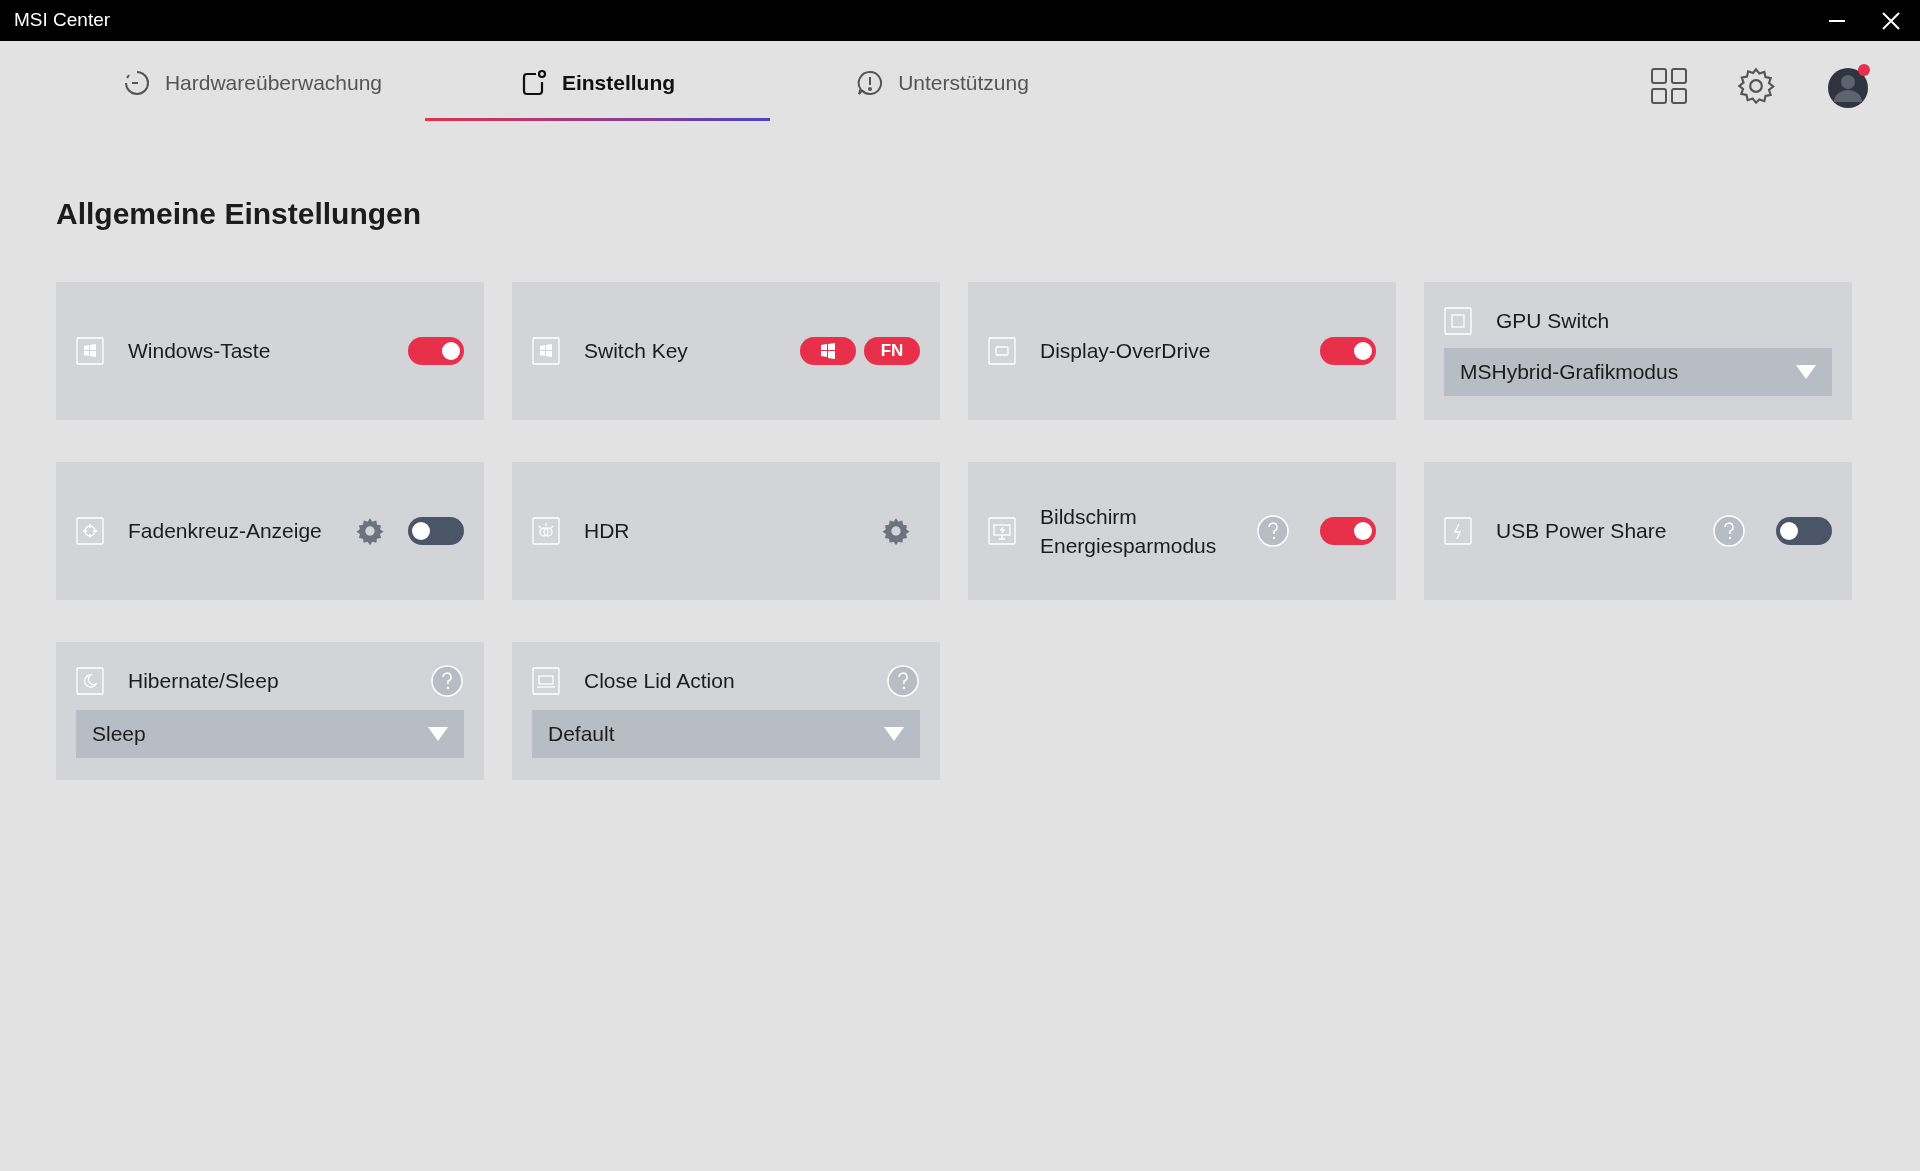 Image resolution: width=1920 pixels, height=1171 pixels. What do you see at coordinates (90, 681) in the screenshot?
I see `moon-icon` at bounding box center [90, 681].